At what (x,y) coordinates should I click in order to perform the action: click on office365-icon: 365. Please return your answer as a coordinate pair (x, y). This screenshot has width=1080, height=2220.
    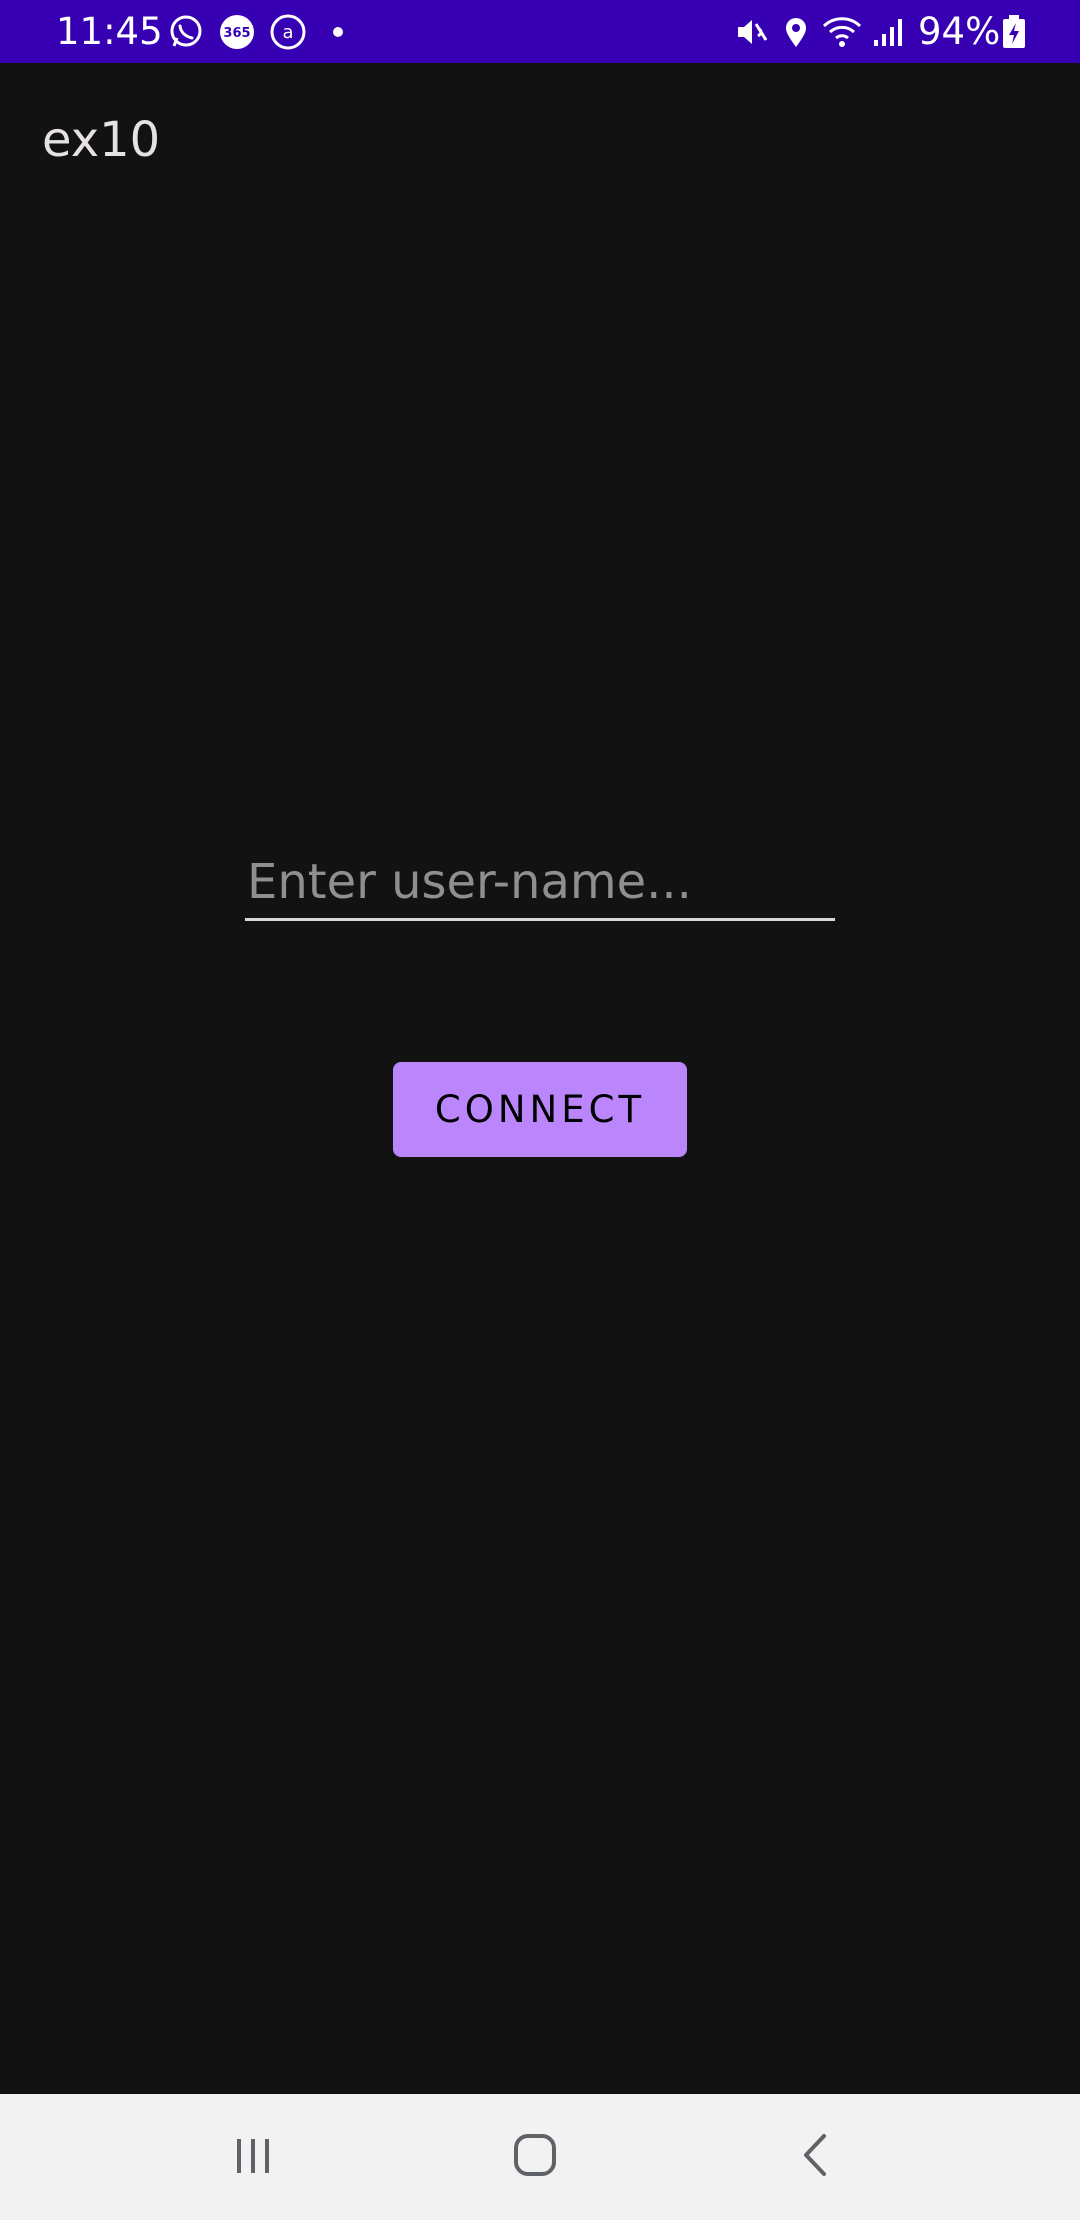
    Looking at the image, I should click on (237, 32).